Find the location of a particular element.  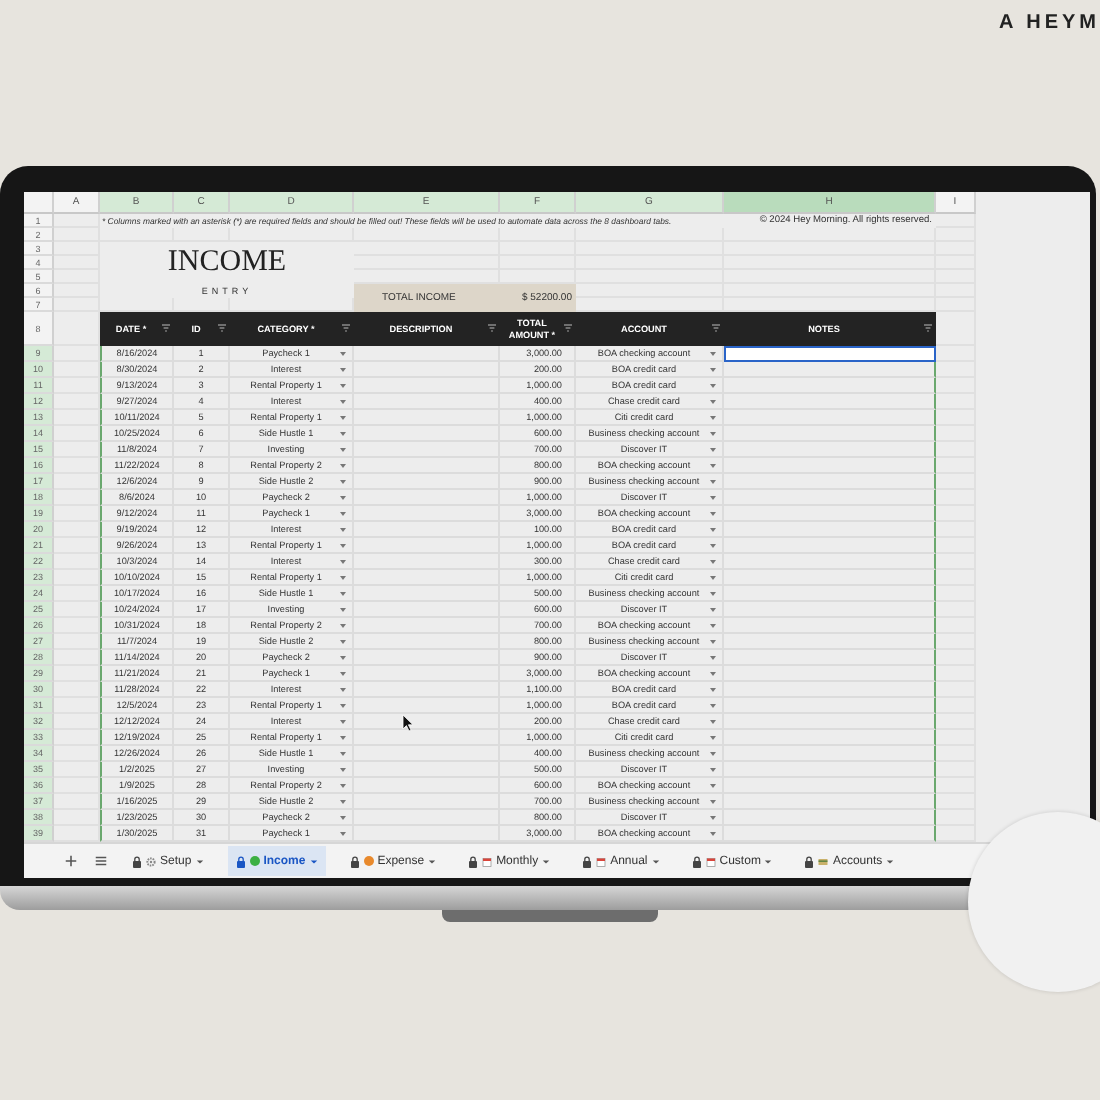

card-icon is located at coordinates (823, 861).